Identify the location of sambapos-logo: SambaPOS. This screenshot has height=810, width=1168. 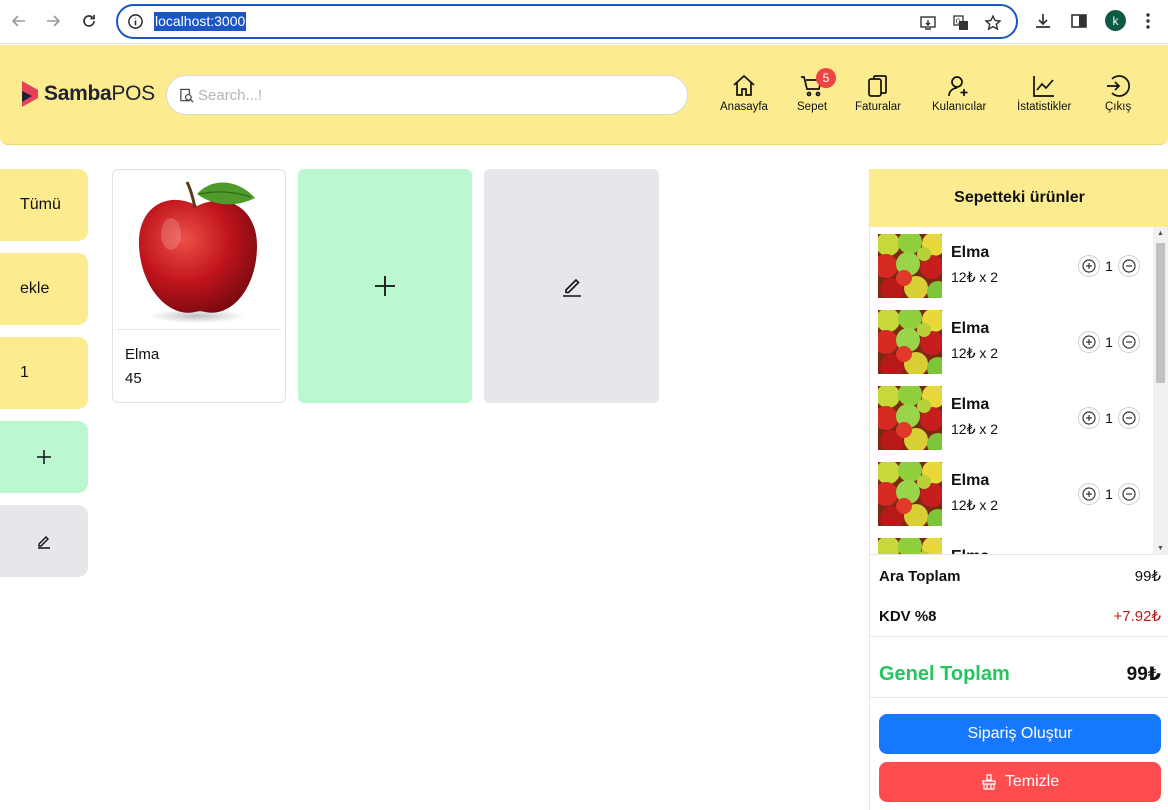
(87, 94).